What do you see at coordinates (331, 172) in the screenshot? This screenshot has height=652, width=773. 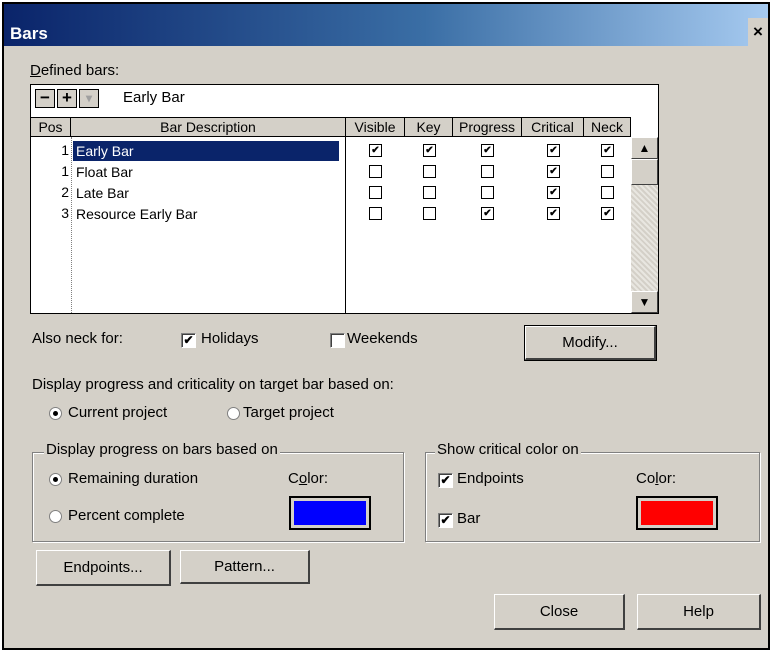 I see `table-row: 1 Float Bar ✔` at bounding box center [331, 172].